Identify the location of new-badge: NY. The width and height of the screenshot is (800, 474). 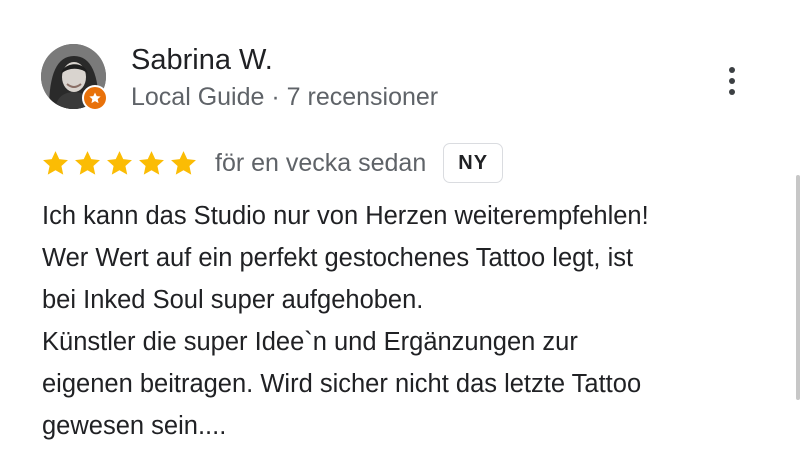
(473, 163).